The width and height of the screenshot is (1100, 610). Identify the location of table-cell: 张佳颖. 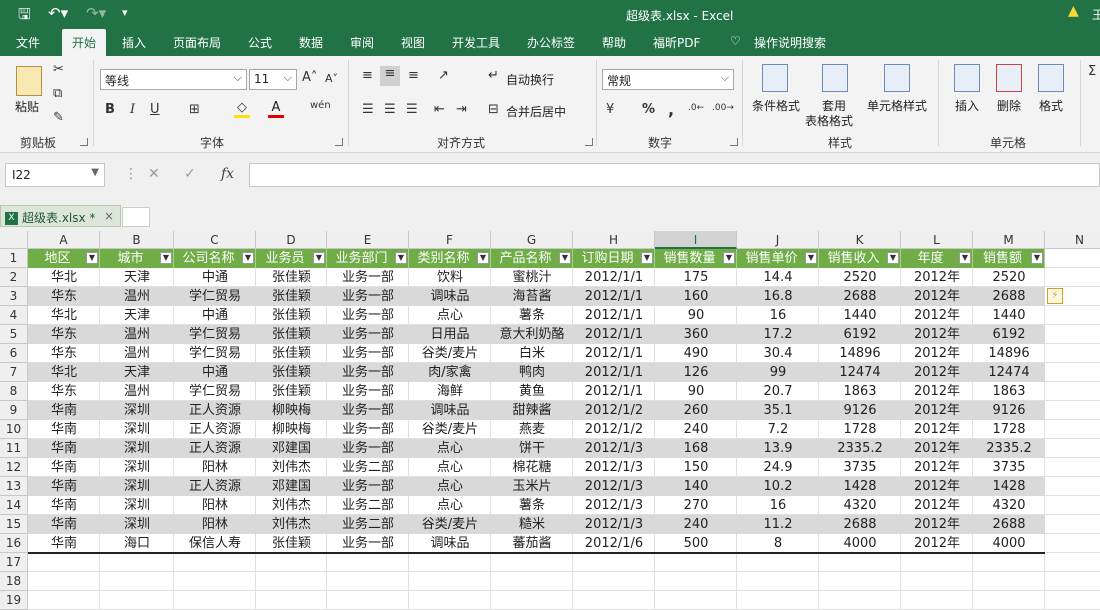
(291, 543).